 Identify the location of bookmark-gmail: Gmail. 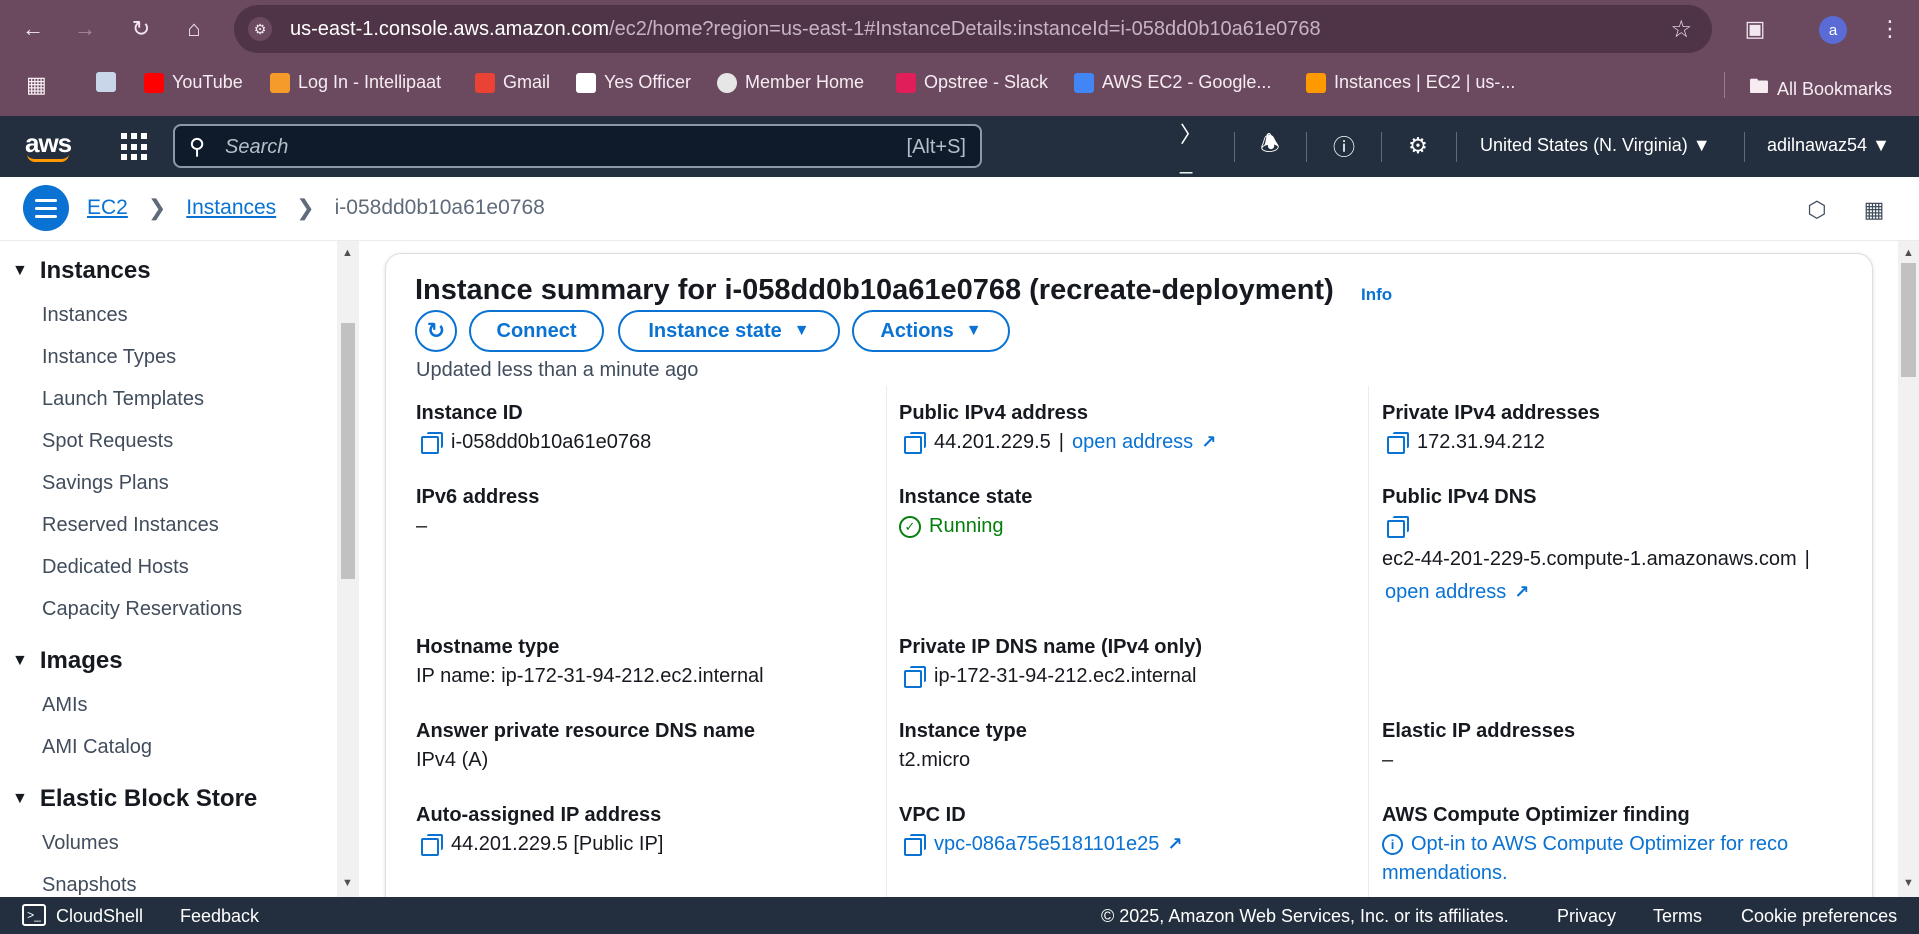
(512, 82).